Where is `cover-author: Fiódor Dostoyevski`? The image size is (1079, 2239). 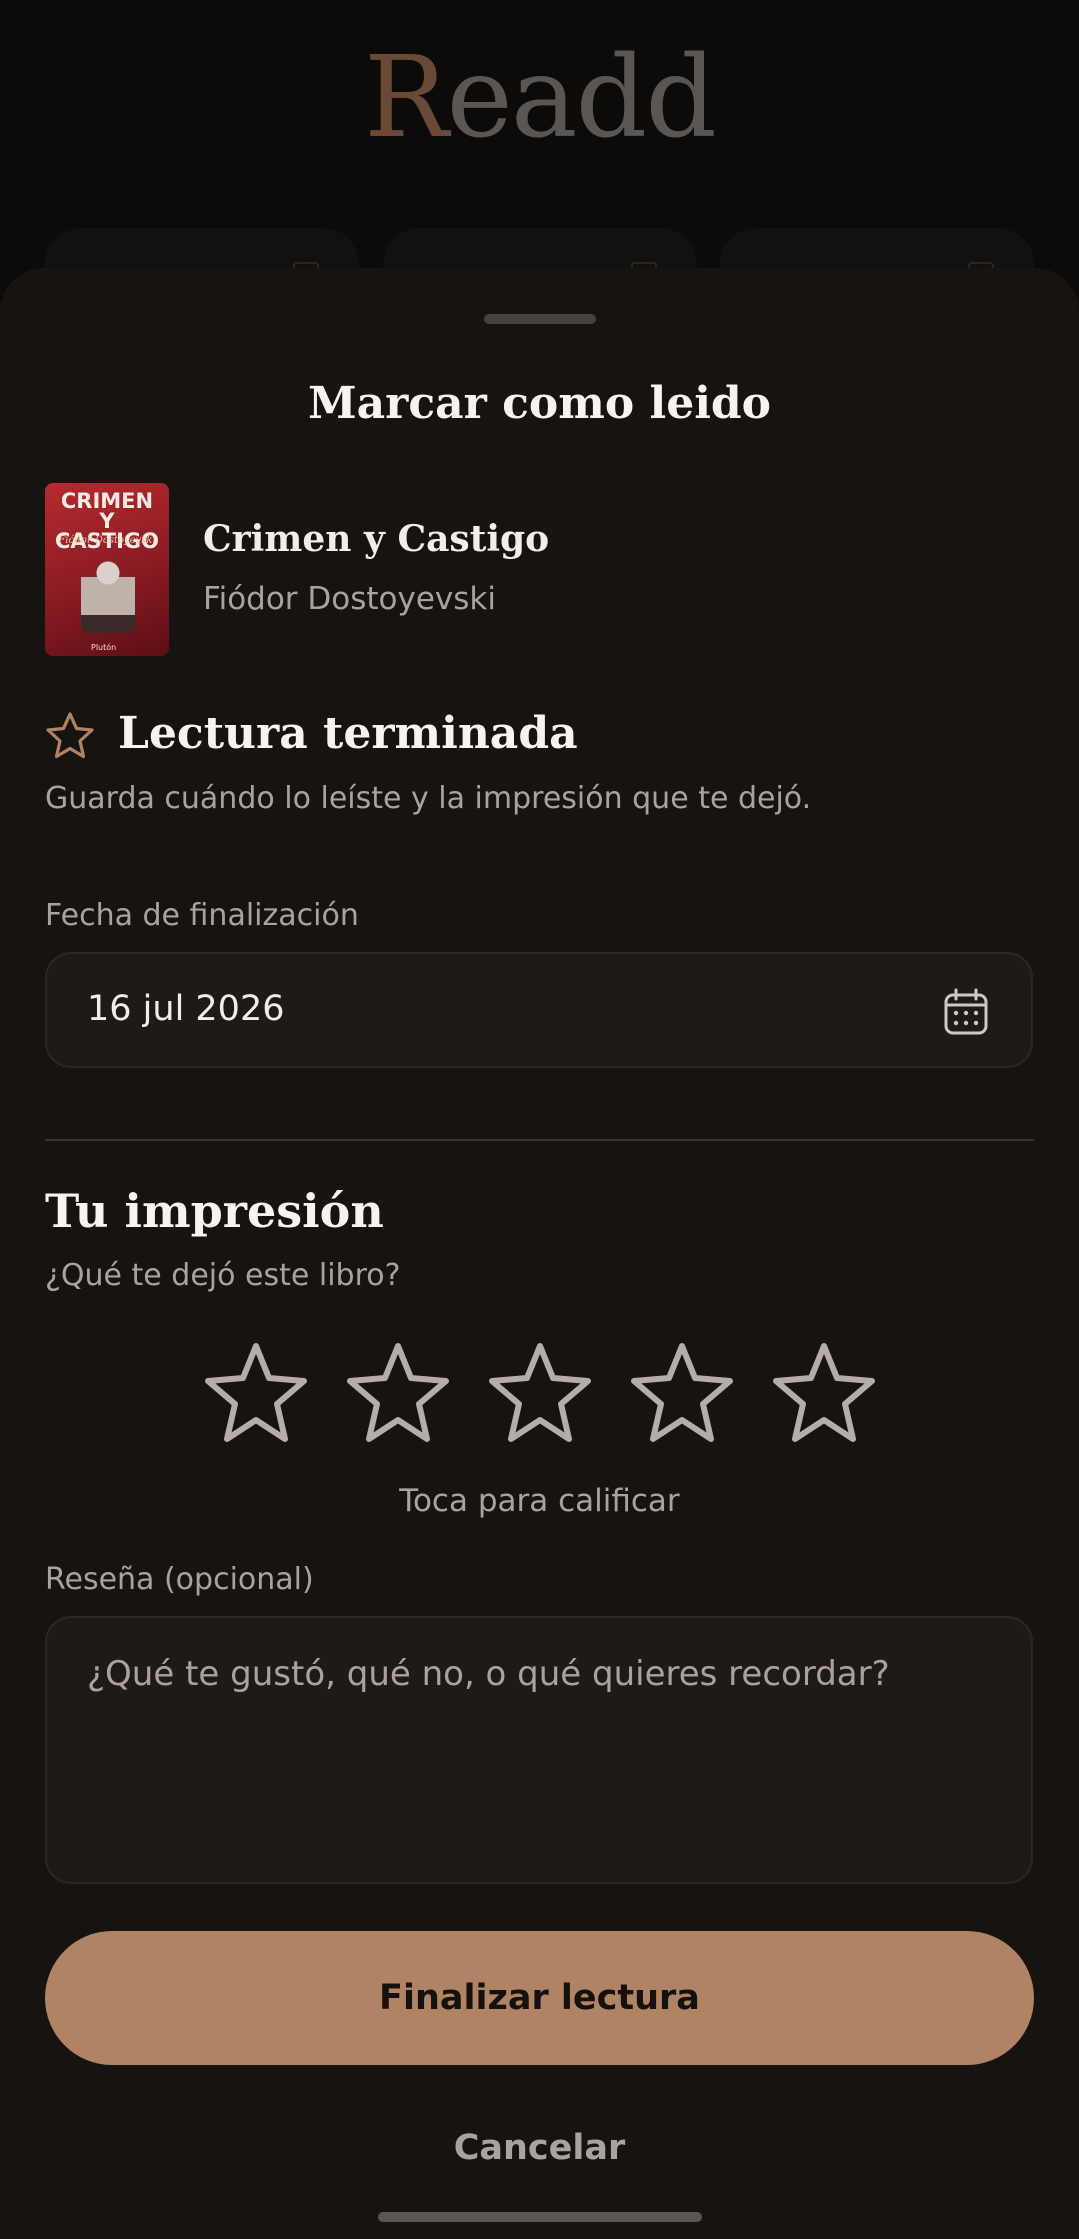
cover-author: Fiódor Dostoyevski is located at coordinates (107, 540).